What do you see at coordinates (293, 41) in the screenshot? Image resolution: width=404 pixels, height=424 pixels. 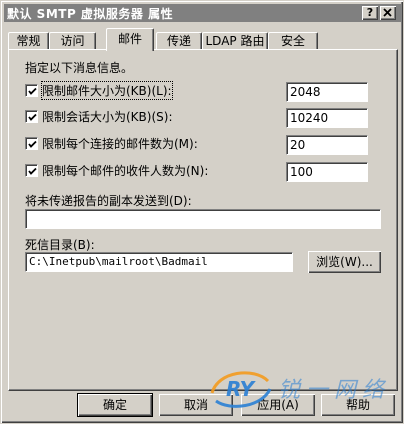 I see `tab-security: 安全` at bounding box center [293, 41].